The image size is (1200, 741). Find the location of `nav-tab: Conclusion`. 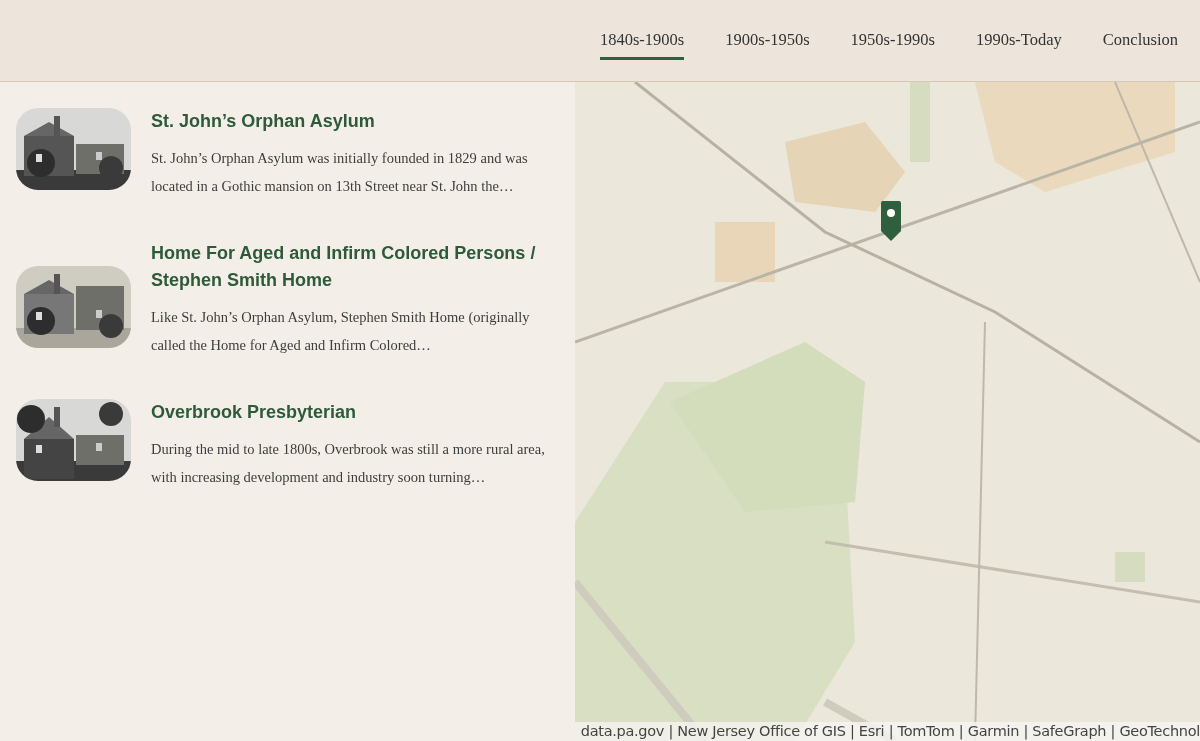

nav-tab: Conclusion is located at coordinates (1140, 45).